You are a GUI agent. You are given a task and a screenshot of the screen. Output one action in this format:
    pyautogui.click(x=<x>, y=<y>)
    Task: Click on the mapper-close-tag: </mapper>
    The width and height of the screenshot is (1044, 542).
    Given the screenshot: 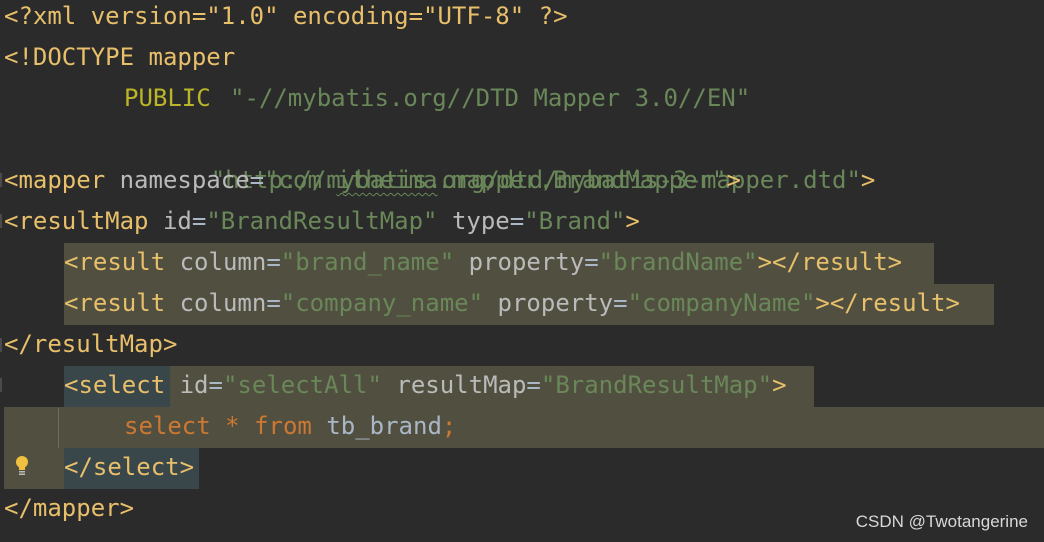 What is the action you would take?
    pyautogui.click(x=69, y=508)
    